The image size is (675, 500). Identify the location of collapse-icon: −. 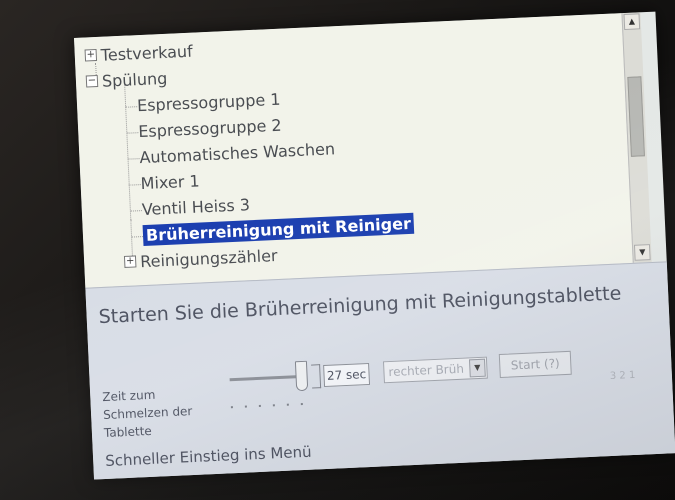
(92, 80).